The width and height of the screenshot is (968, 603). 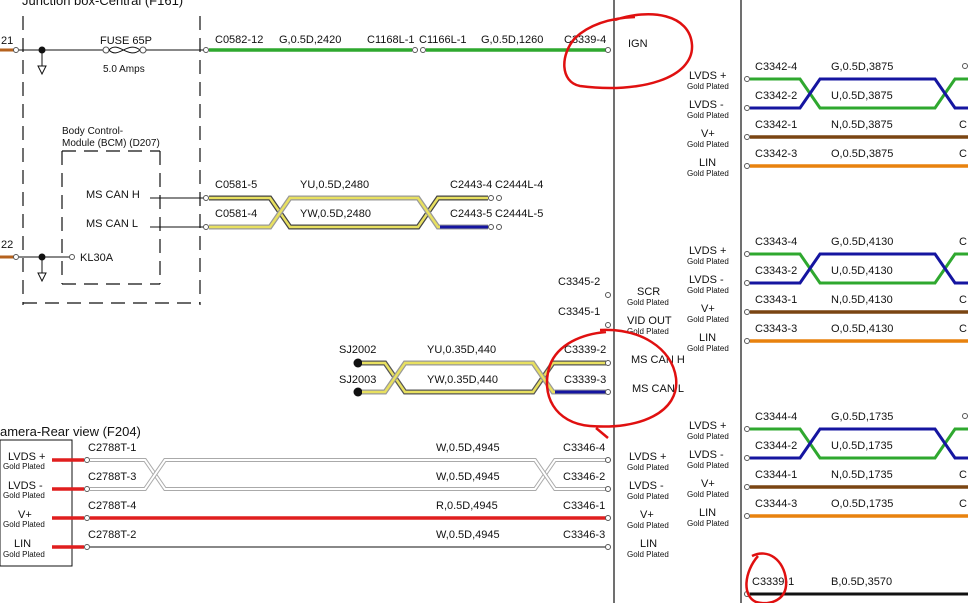 What do you see at coordinates (658, 360) in the screenshot?
I see `ms-can-h-pin-label: MS CAN H` at bounding box center [658, 360].